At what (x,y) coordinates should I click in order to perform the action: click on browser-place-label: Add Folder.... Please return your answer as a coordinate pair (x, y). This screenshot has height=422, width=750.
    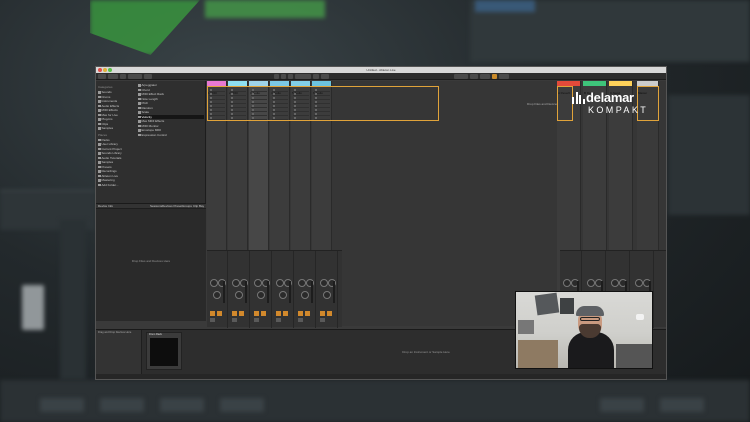
    Looking at the image, I should click on (110, 184).